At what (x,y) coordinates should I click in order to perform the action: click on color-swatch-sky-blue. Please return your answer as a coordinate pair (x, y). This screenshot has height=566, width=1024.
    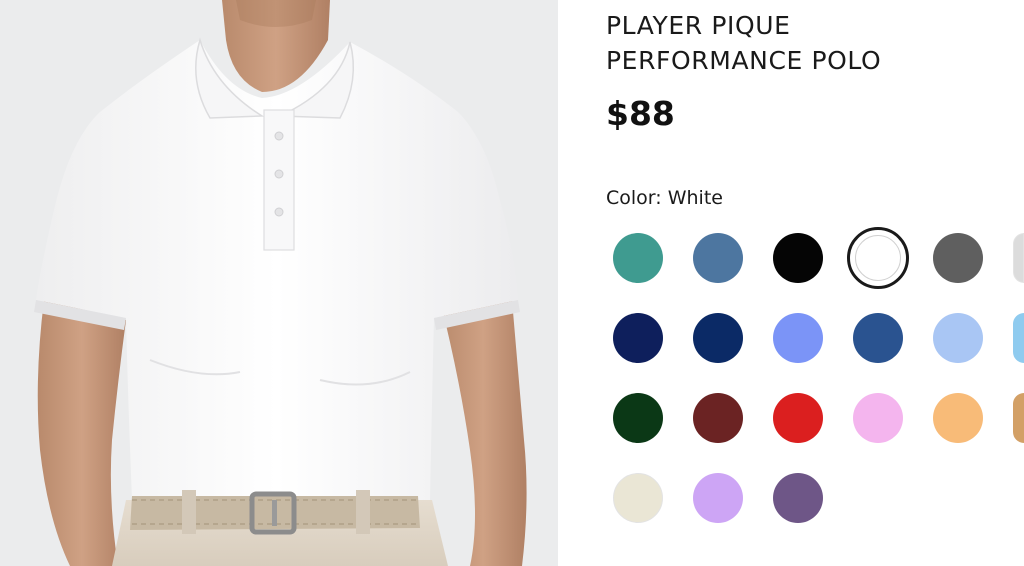
    Looking at the image, I should click on (1018, 338).